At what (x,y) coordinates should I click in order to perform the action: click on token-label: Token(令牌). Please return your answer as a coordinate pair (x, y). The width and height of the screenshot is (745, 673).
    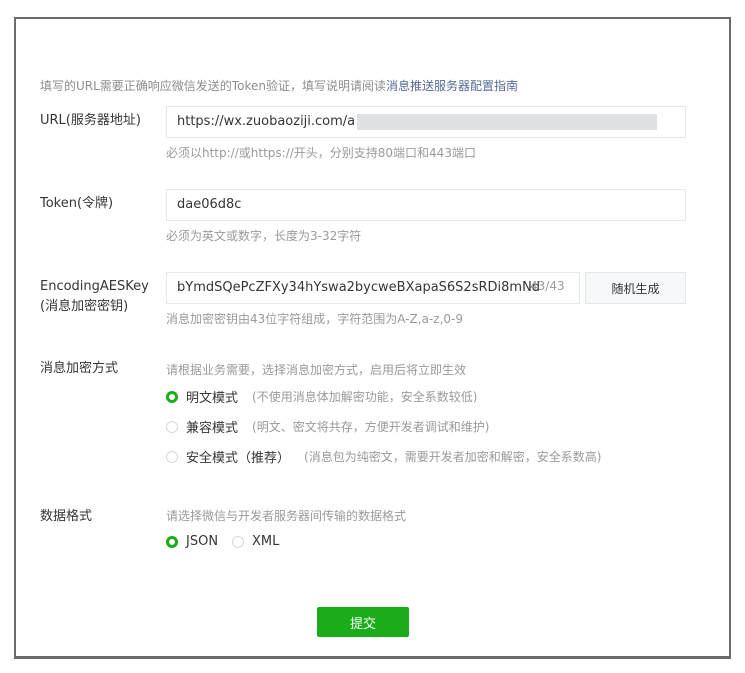
    Looking at the image, I should click on (77, 203).